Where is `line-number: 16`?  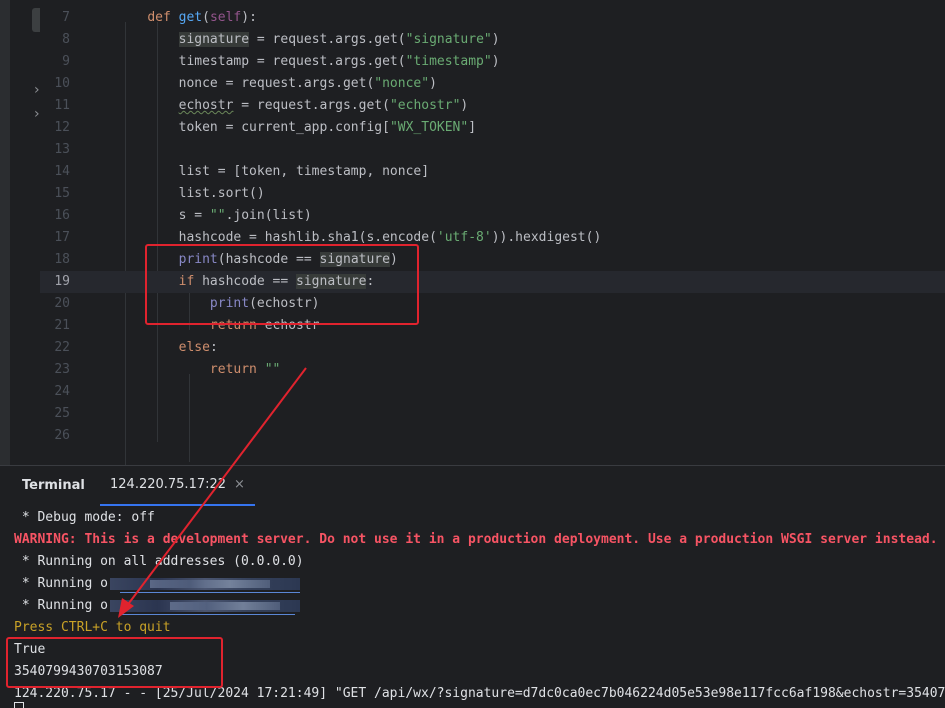
line-number: 16 is located at coordinates (55, 216).